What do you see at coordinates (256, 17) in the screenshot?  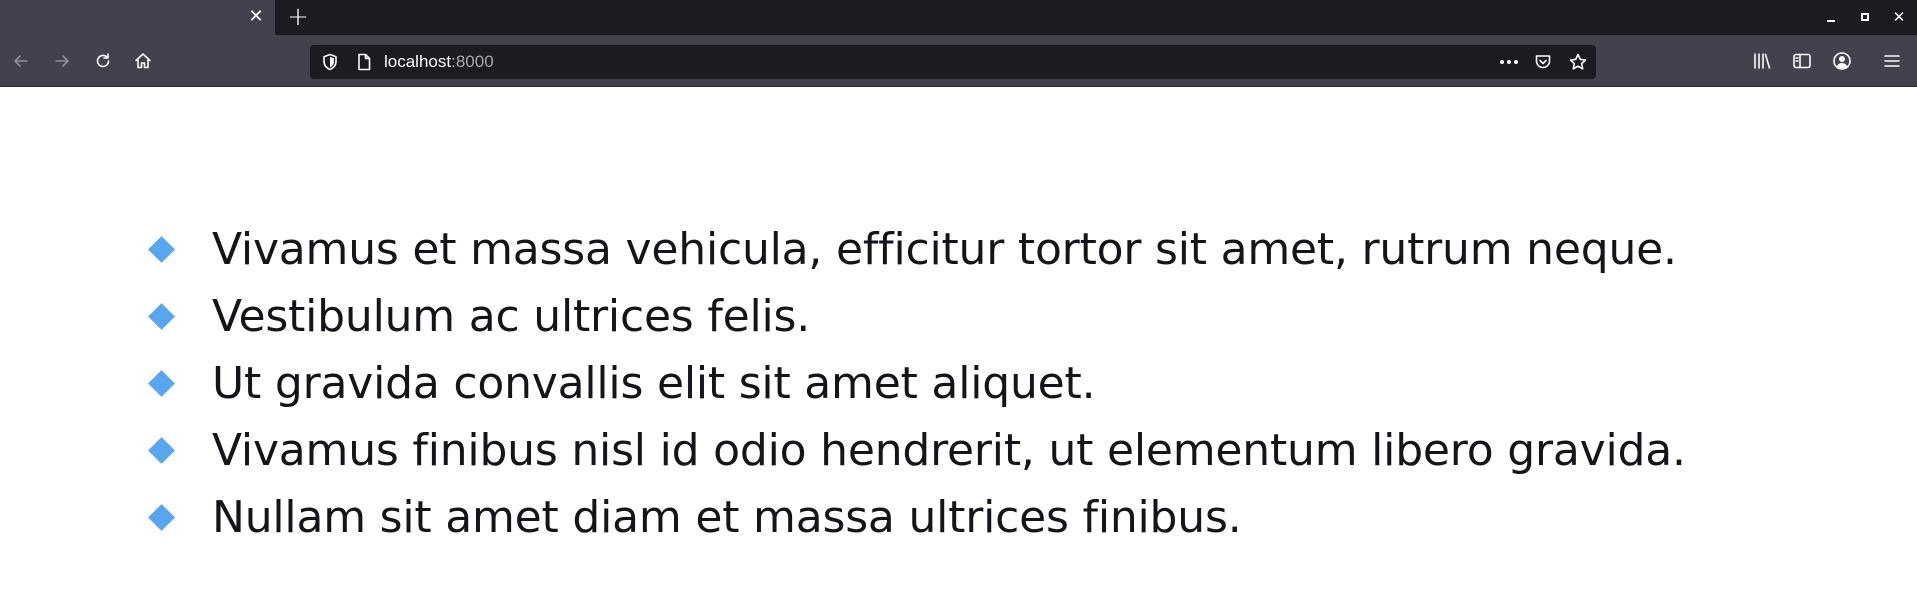 I see `tab-close-button: ✕` at bounding box center [256, 17].